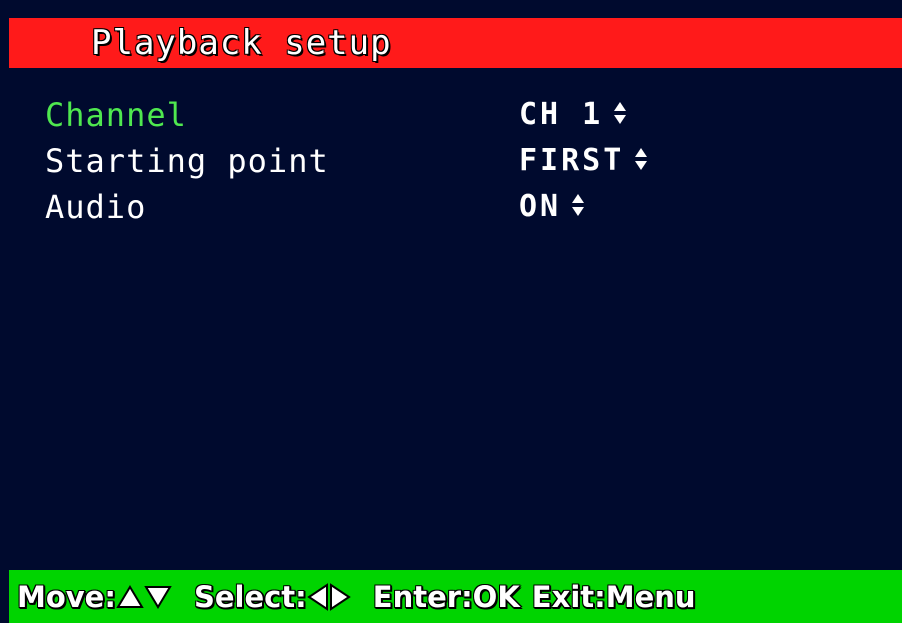  What do you see at coordinates (158, 597) in the screenshot?
I see `down-triangle-icon` at bounding box center [158, 597].